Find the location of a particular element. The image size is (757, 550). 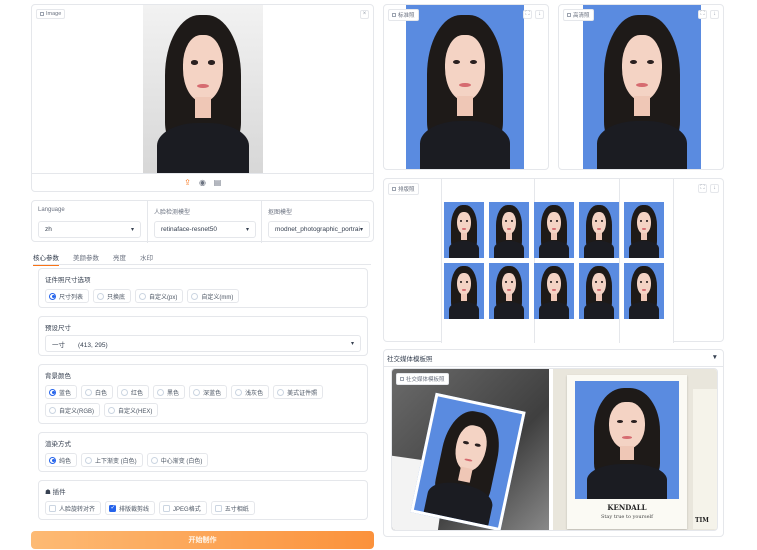

size-mode-label: 证件照尺寸选项 is located at coordinates (68, 280).